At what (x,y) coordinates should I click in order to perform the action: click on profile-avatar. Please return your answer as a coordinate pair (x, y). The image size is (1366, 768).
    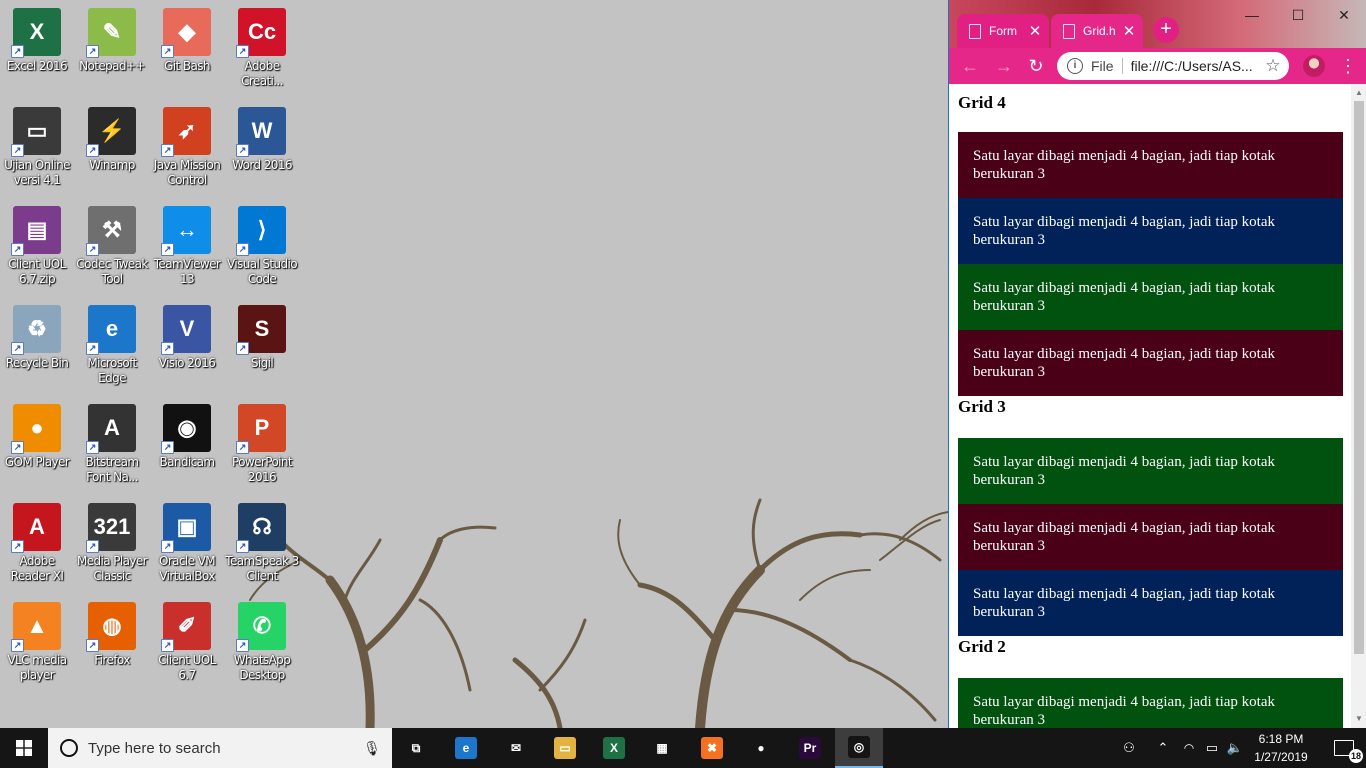
    Looking at the image, I should click on (1314, 66).